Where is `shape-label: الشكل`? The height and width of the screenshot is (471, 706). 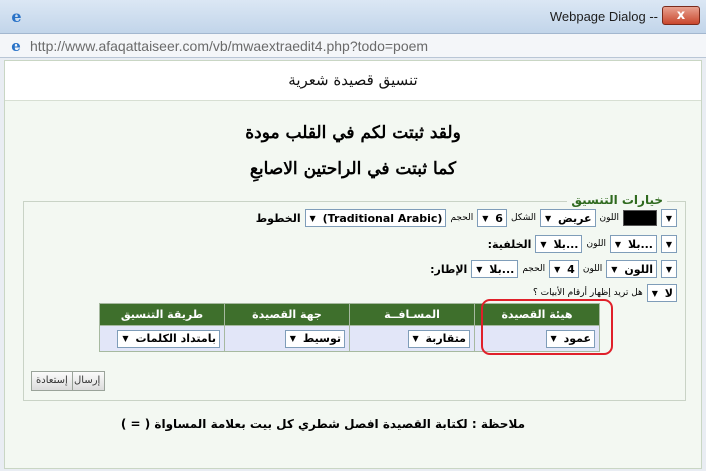
shape-label: الشكل is located at coordinates (523, 218).